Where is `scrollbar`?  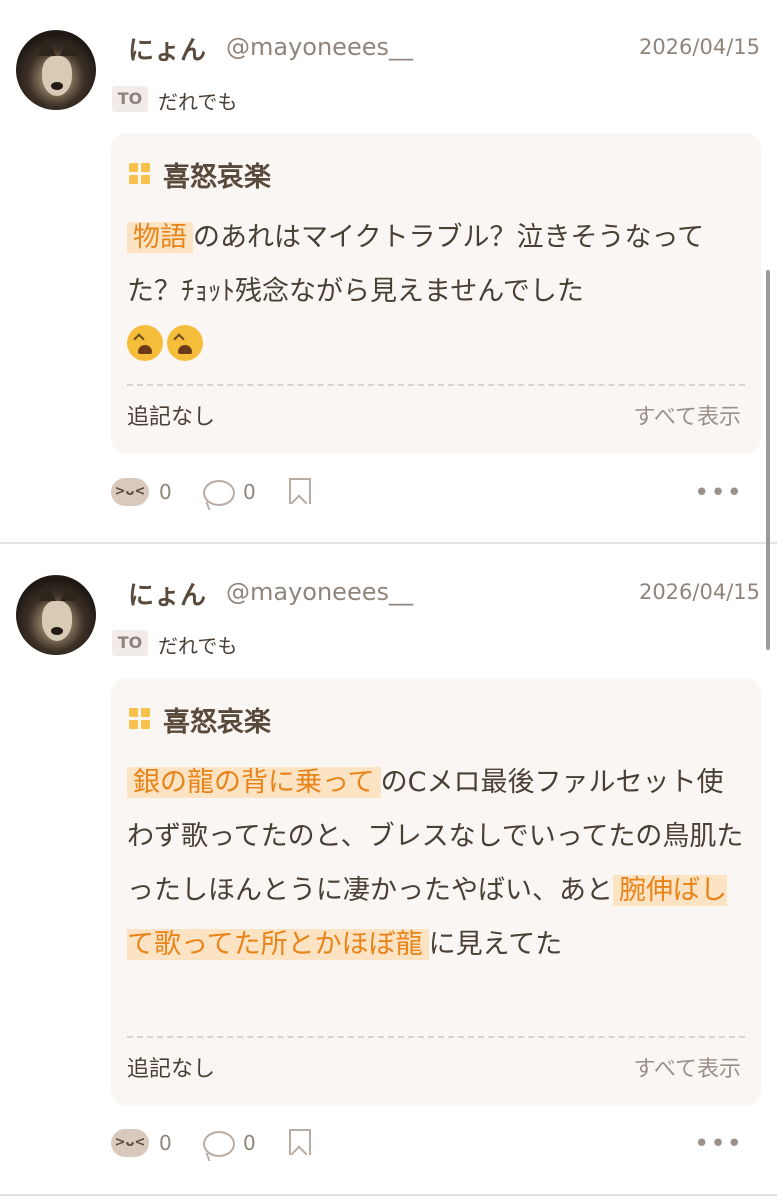
scrollbar is located at coordinates (768, 460).